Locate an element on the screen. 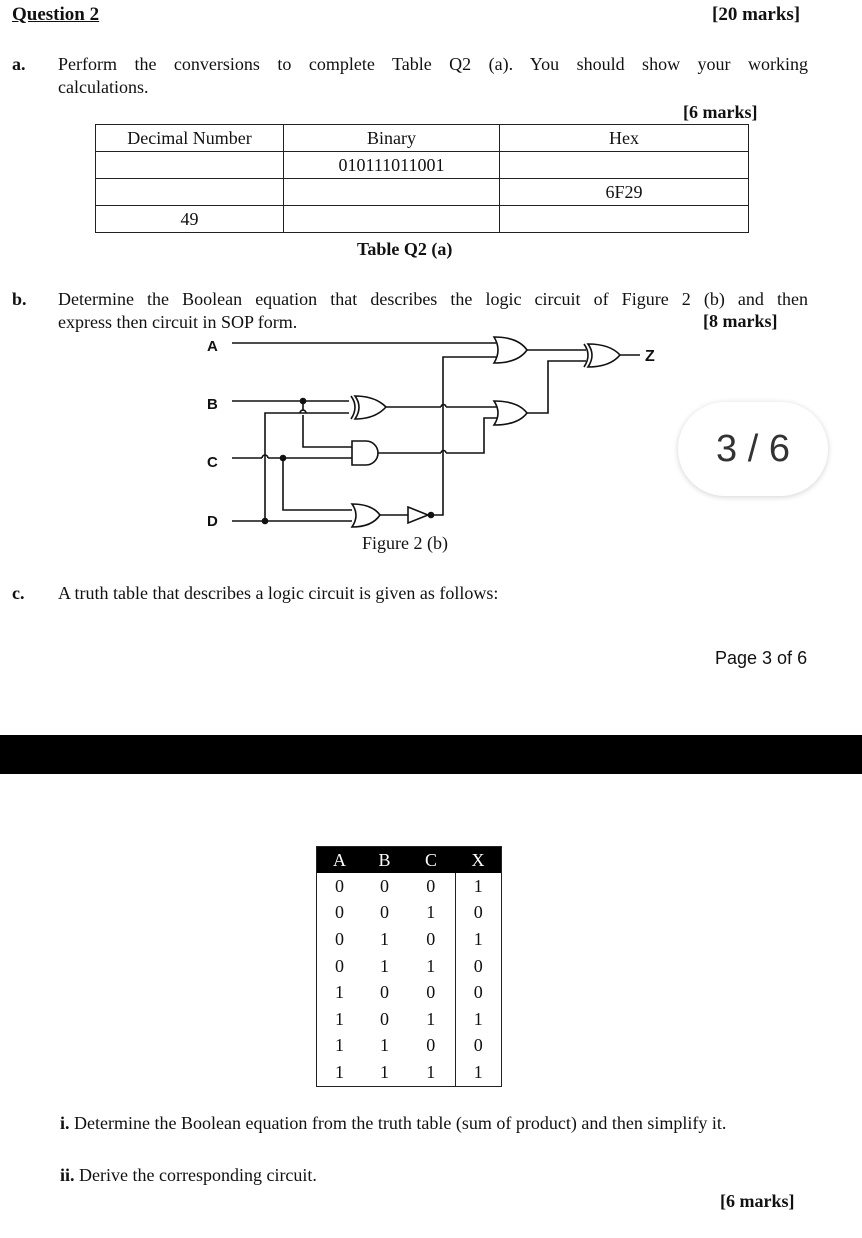 The image size is (862, 1238). header-c: C is located at coordinates (431, 859).